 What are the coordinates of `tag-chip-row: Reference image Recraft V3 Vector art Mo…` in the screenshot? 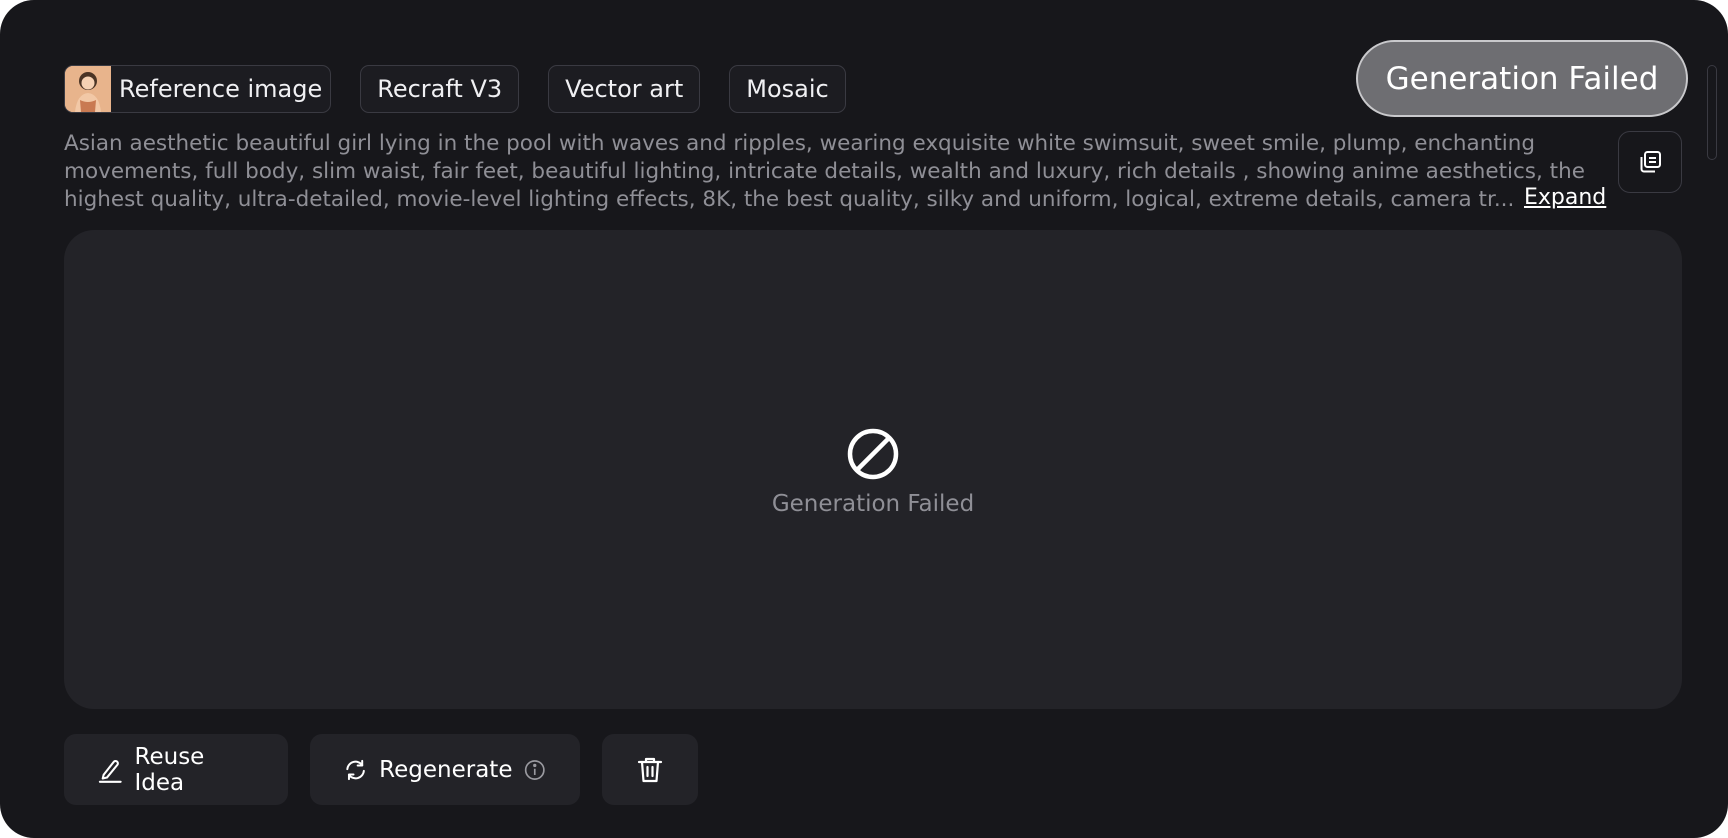 It's located at (455, 89).